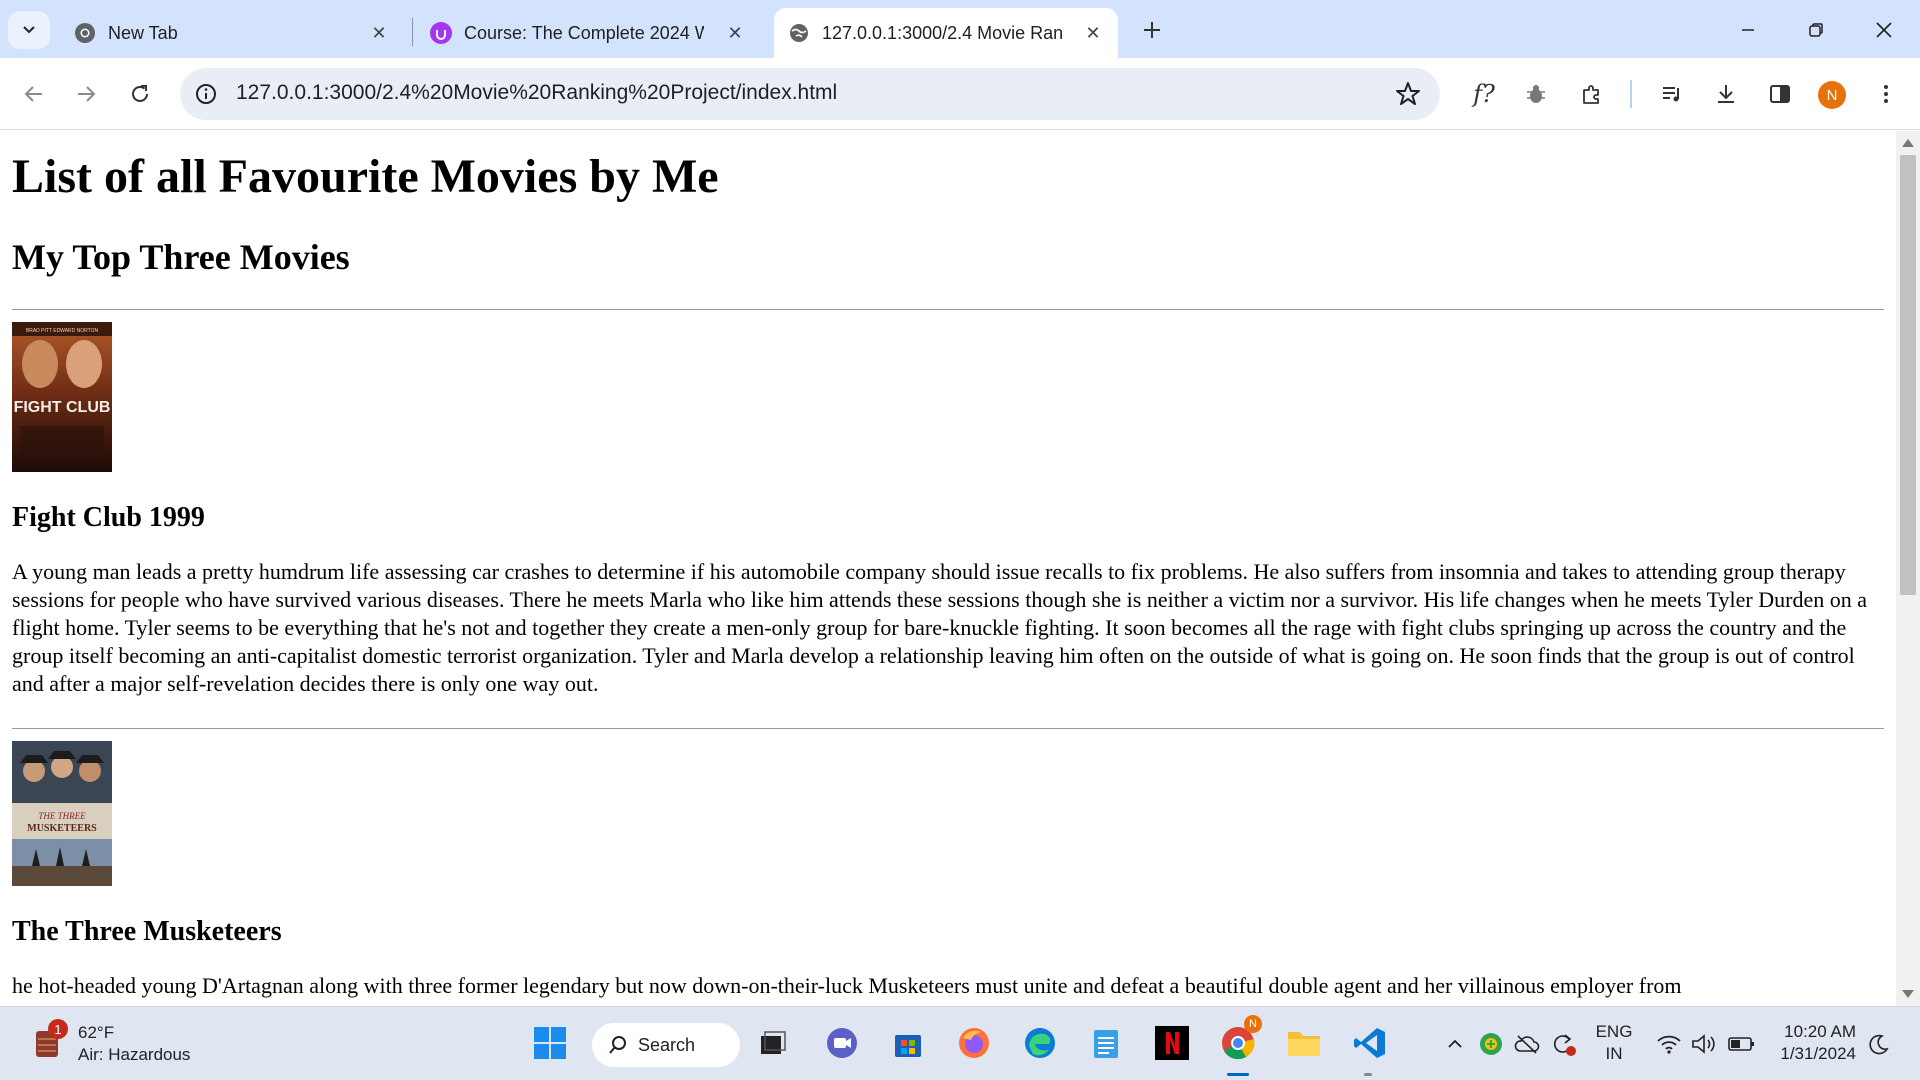 This screenshot has height=1080, width=1920. I want to click on tab-course: Course: The Complete 2024 Web ✕, so click(588, 33).